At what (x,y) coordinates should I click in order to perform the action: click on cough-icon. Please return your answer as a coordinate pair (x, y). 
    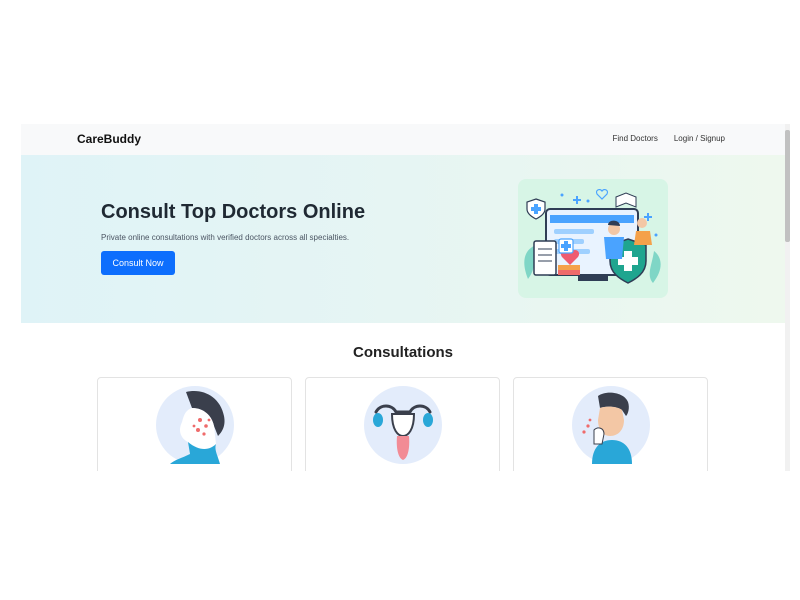
    Looking at the image, I should click on (611, 425).